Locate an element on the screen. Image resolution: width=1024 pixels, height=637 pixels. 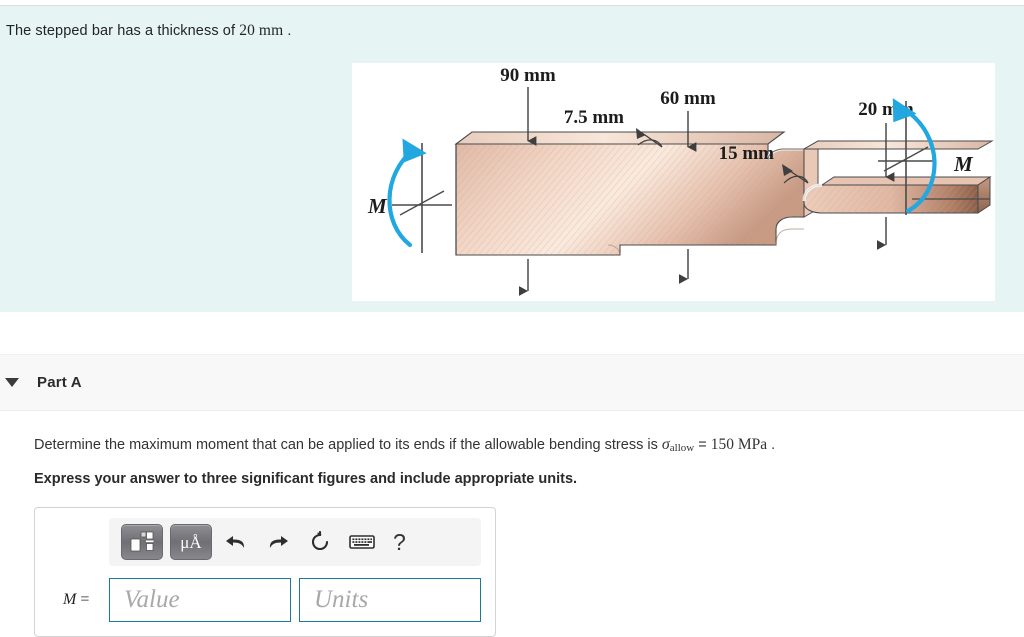
moment-right-arc is located at coordinates (919, 160).